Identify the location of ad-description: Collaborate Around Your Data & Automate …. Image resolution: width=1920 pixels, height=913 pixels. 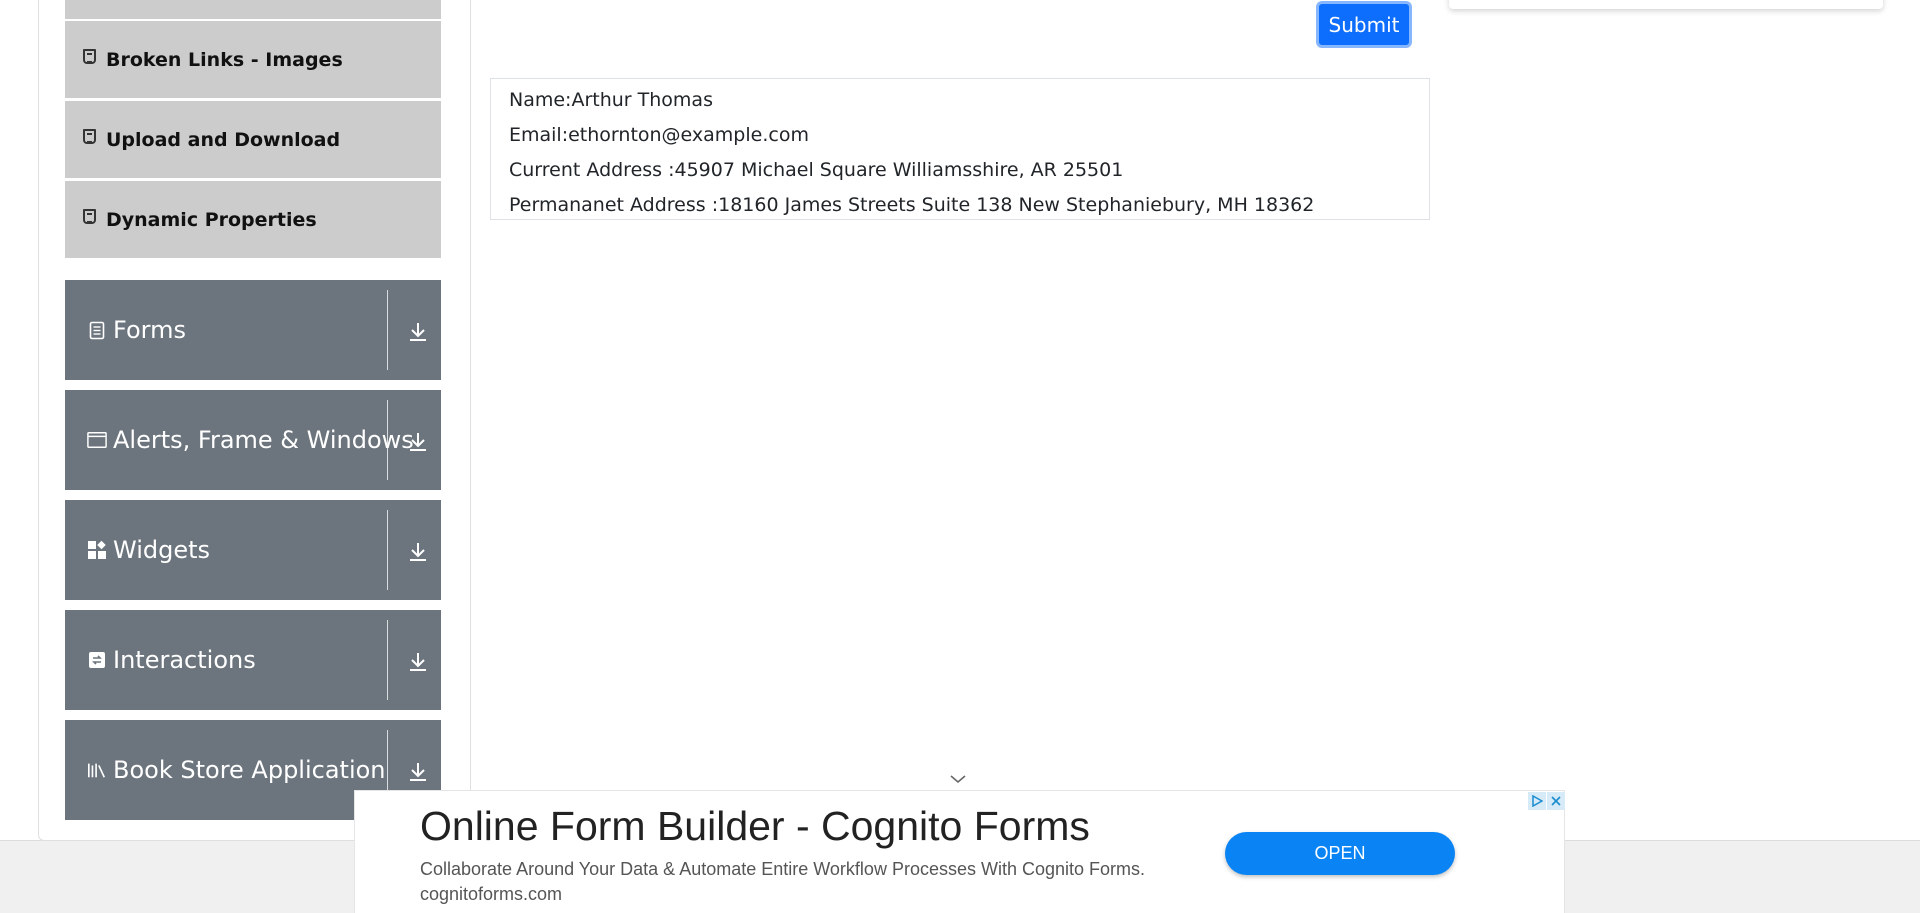
(783, 881).